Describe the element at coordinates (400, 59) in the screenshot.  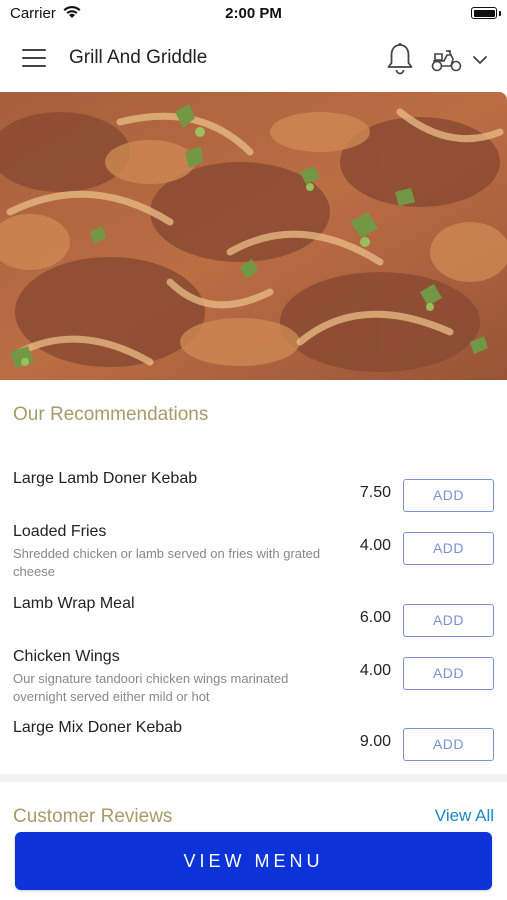
I see `bell-icon` at that location.